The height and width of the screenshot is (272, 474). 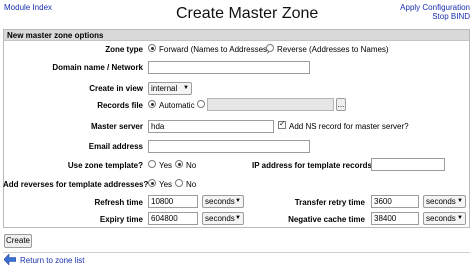 I want to click on add-reverses-yes-radio, so click(x=152, y=183).